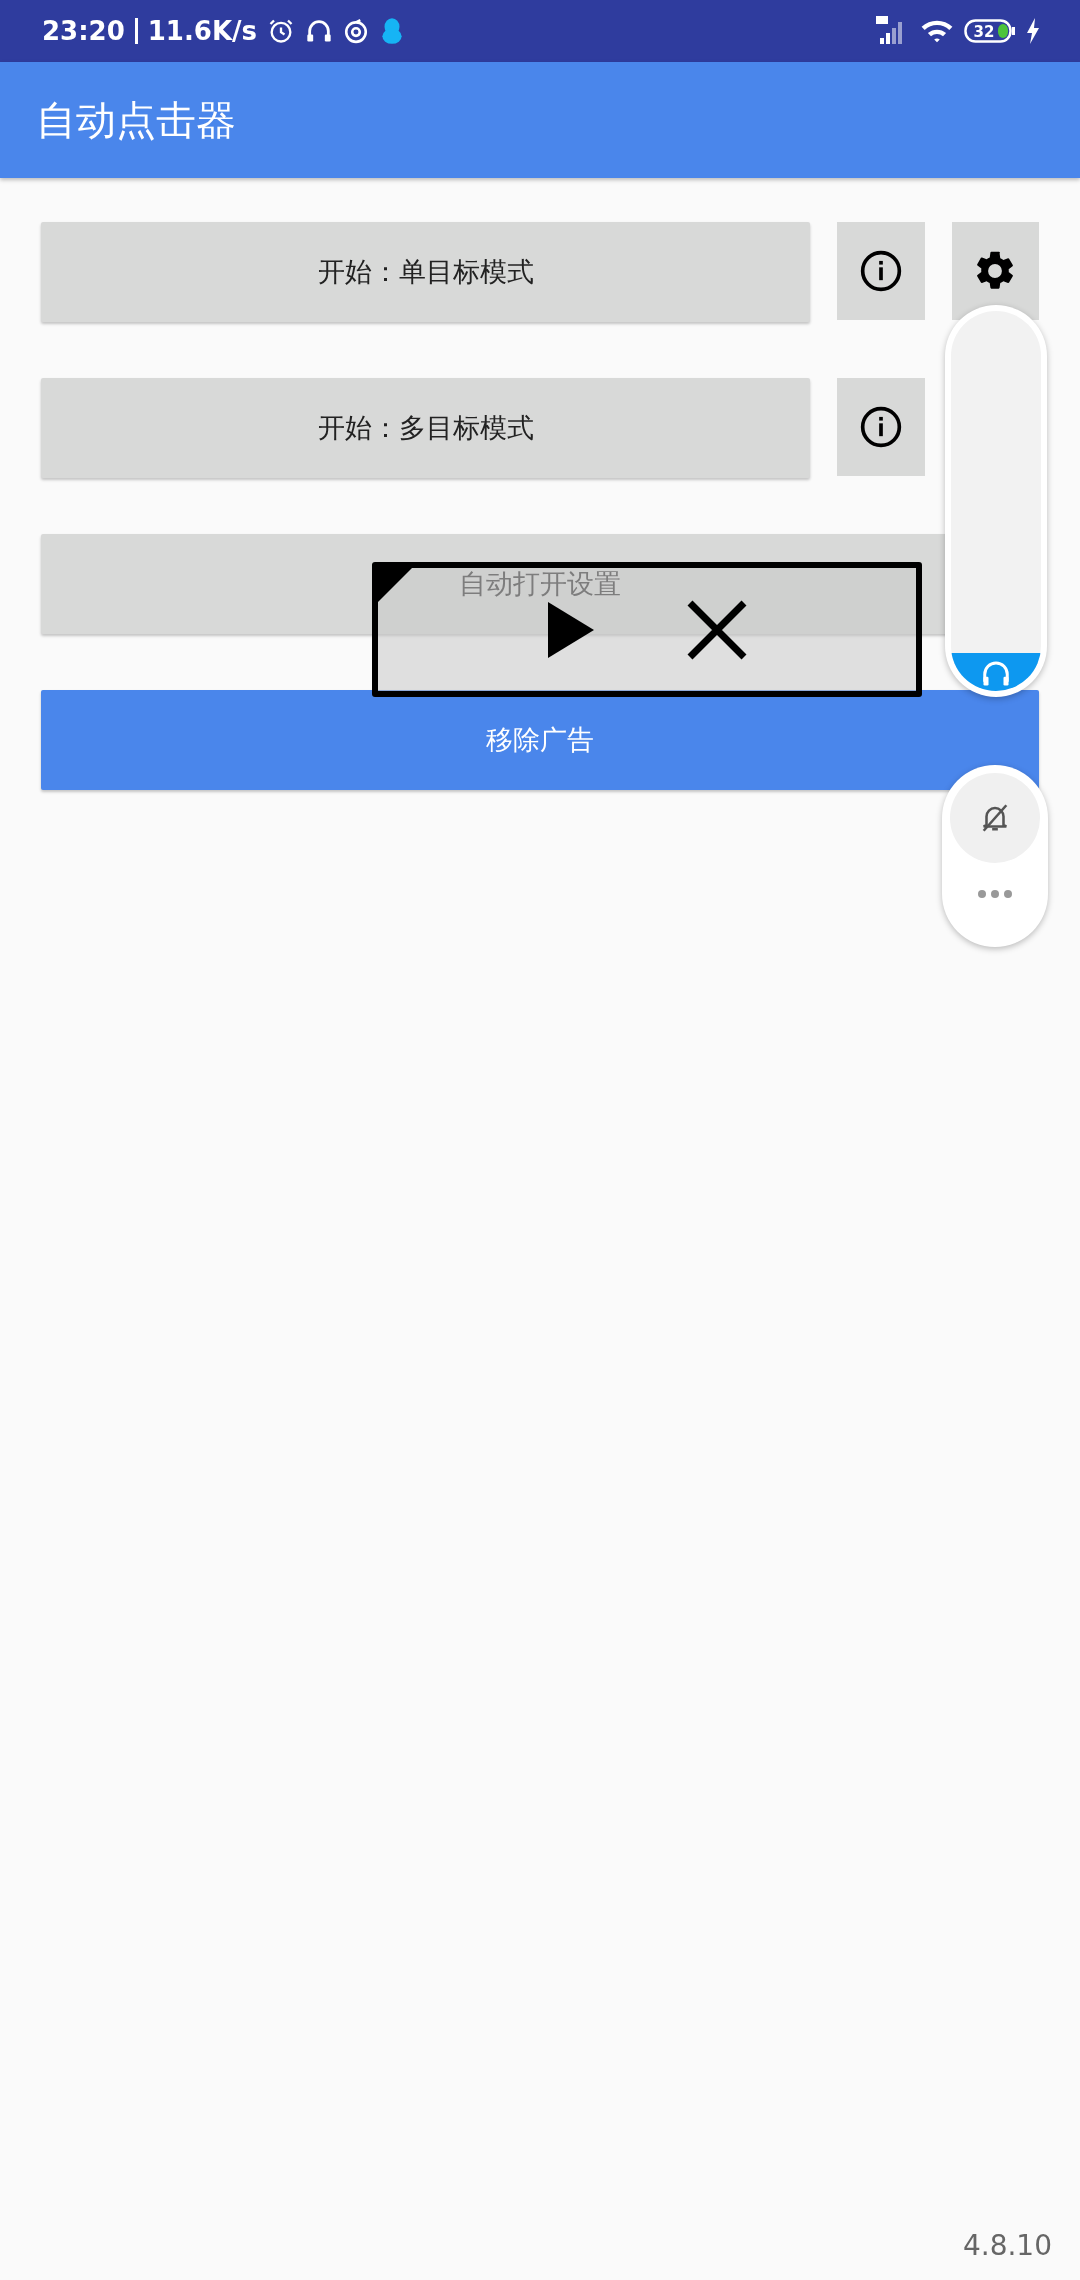  Describe the element at coordinates (1033, 31) in the screenshot. I see `charging-icon` at that location.